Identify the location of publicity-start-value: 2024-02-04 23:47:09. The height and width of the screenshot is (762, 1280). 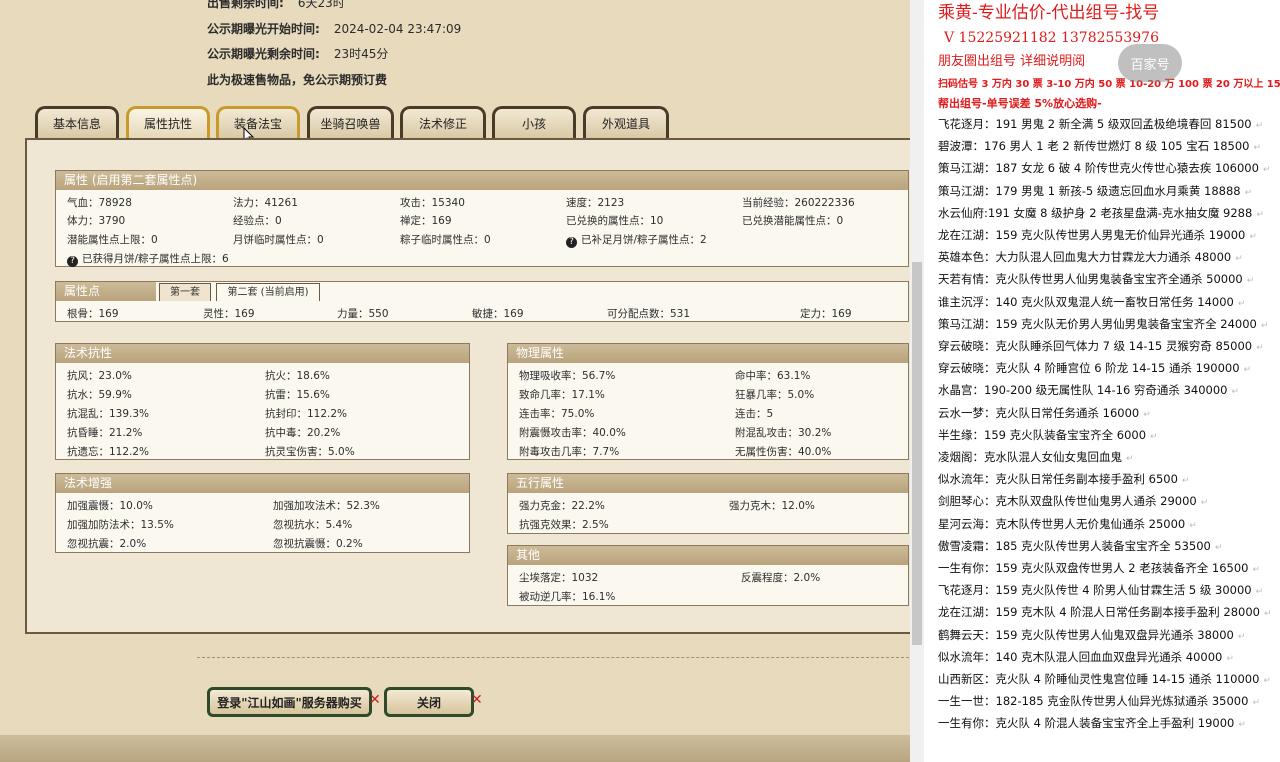
(397, 29).